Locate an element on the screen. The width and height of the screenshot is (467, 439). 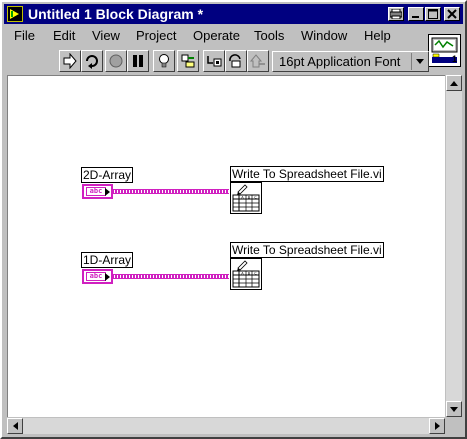
scroll-left-button is located at coordinates (15, 426).